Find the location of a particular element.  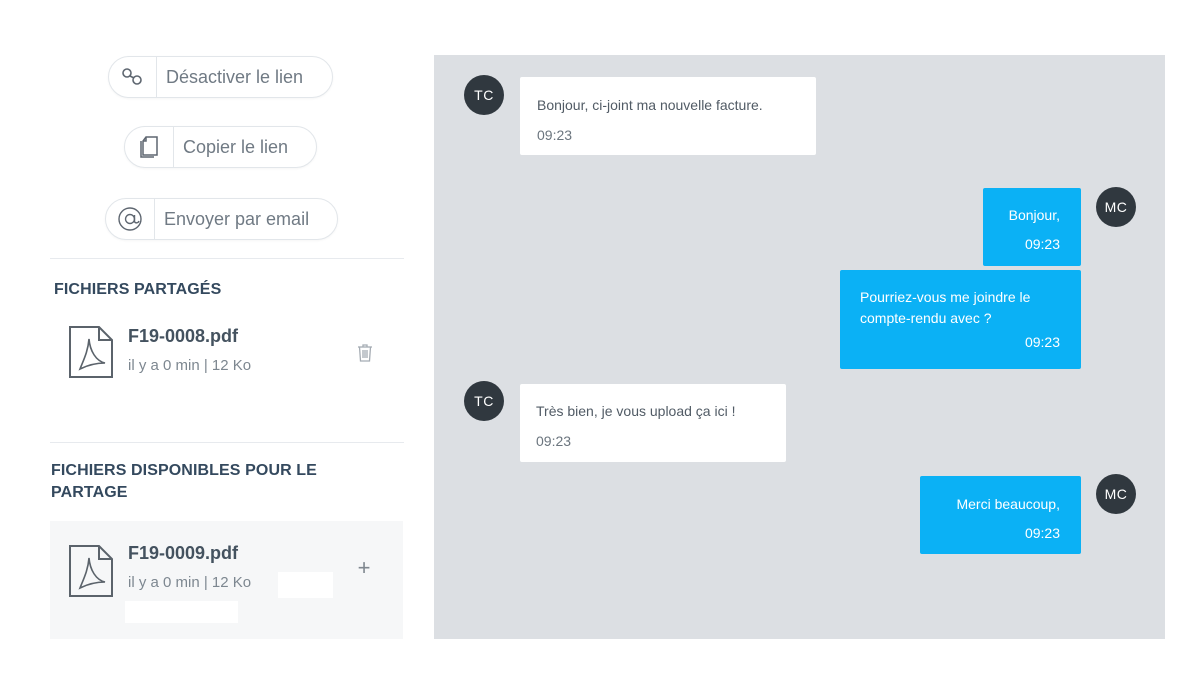

send-email-button: Envoyer par email is located at coordinates (221, 219).